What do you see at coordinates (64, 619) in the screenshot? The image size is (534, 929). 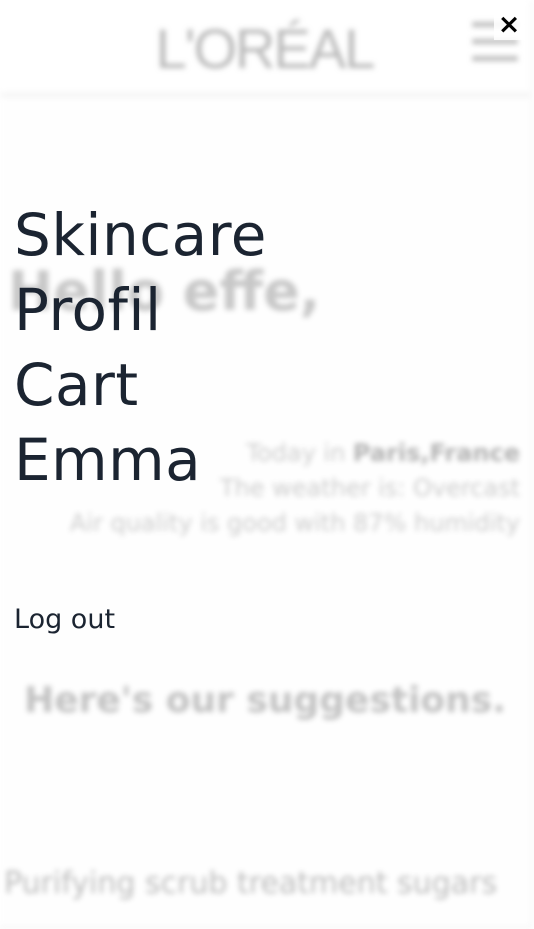 I see `logout-link: Log out` at bounding box center [64, 619].